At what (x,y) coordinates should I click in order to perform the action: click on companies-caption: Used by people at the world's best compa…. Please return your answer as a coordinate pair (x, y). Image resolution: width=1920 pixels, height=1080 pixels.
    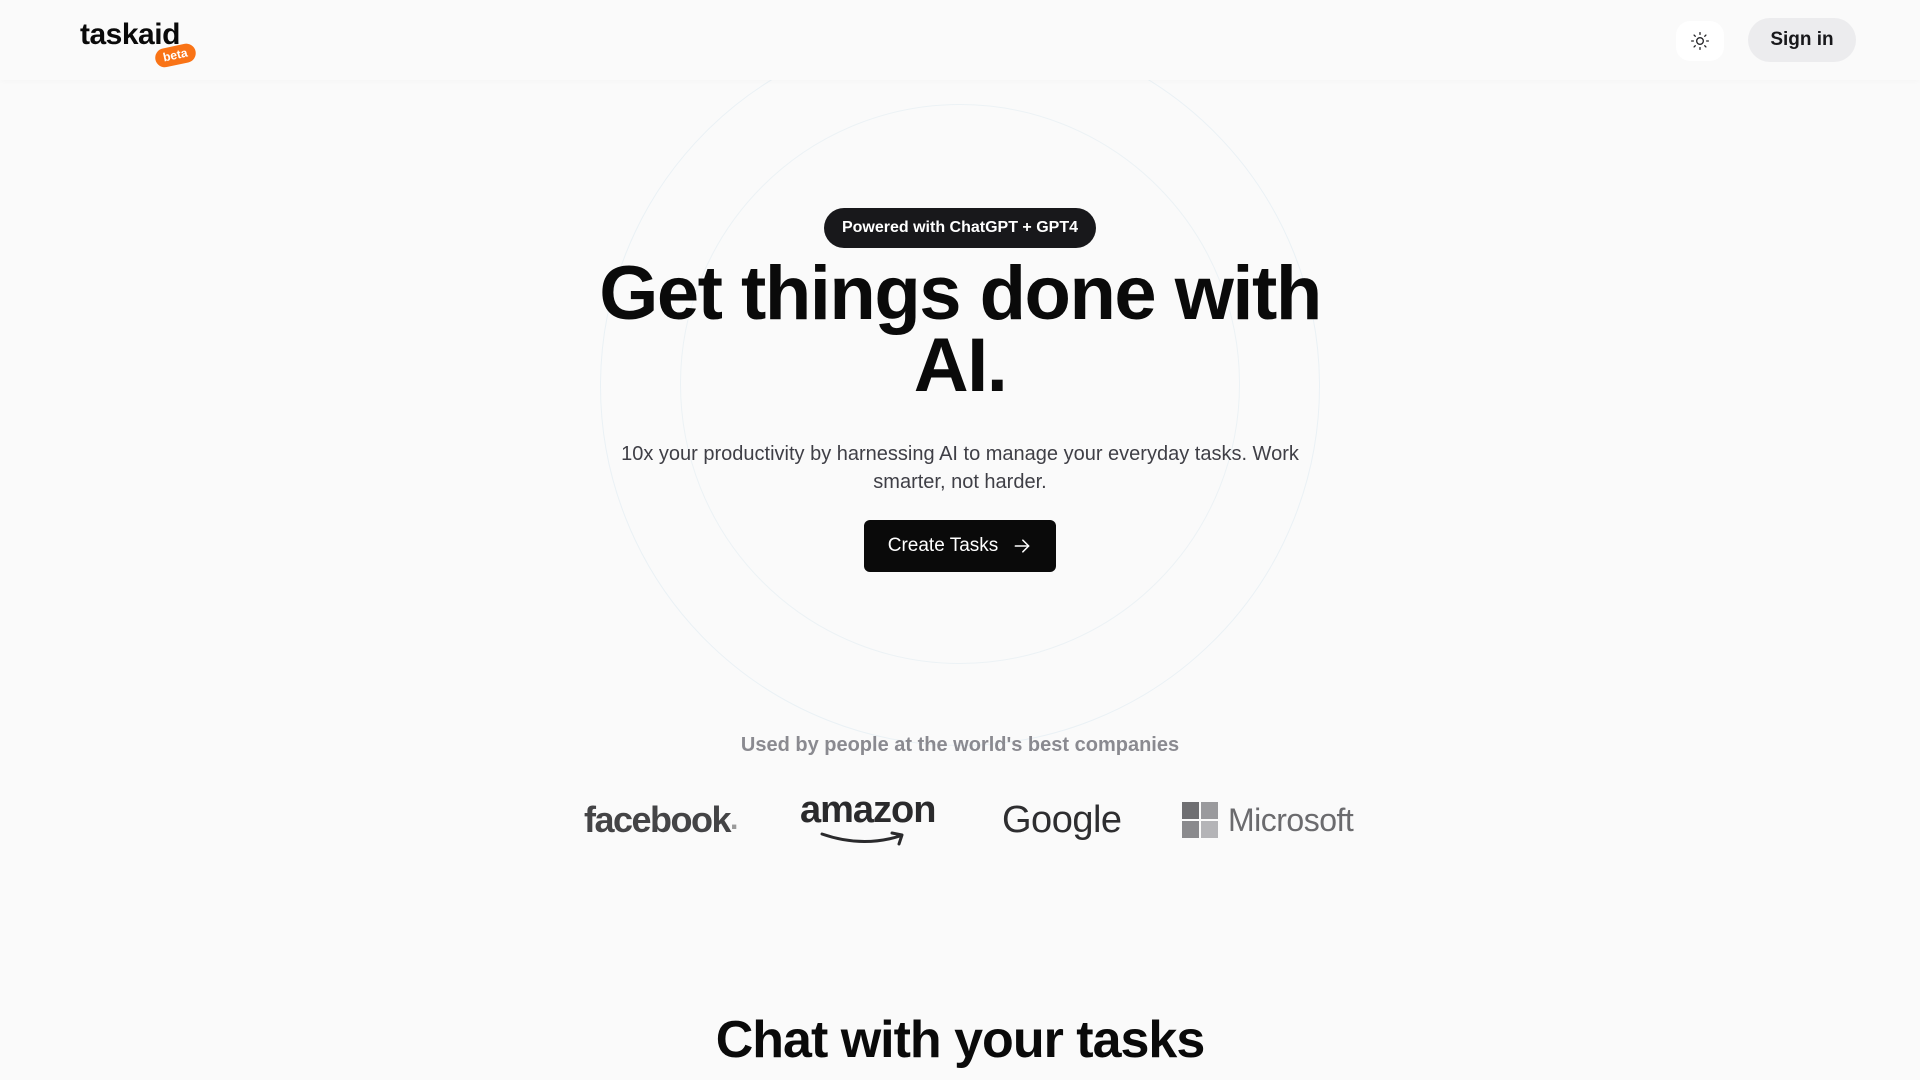
    Looking at the image, I should click on (960, 745).